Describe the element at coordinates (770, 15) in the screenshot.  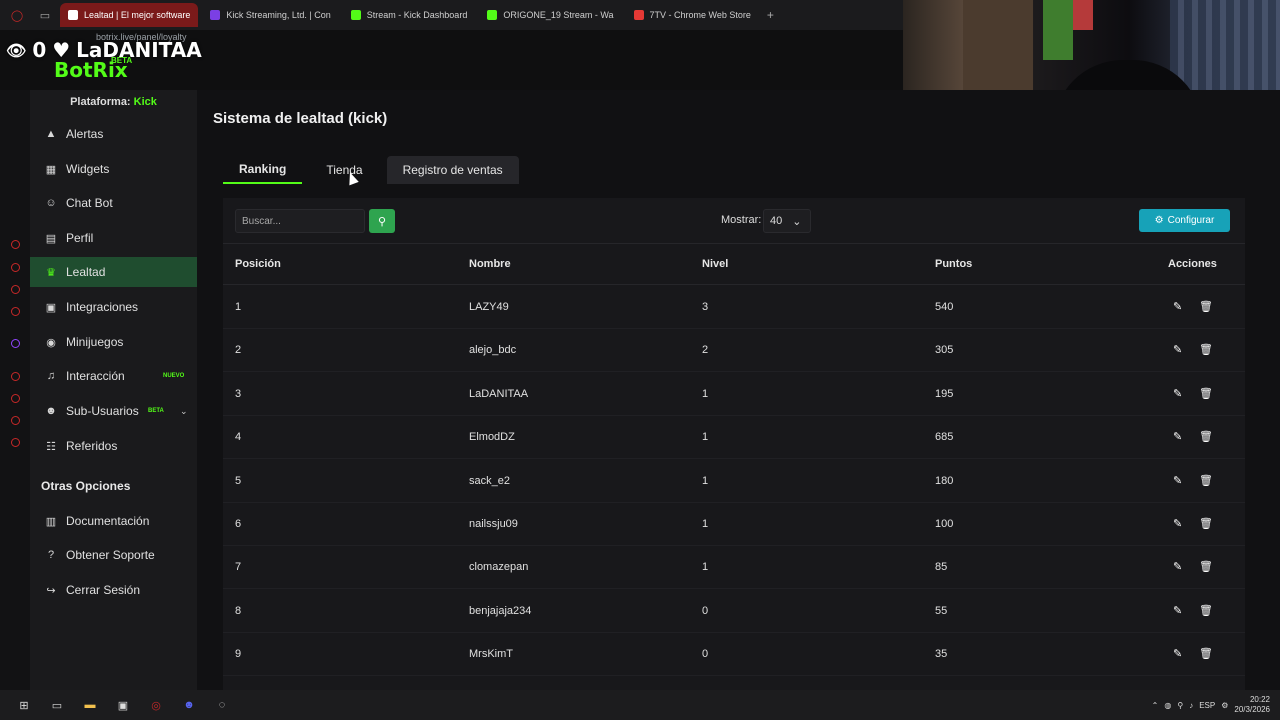
I see `new-tab-button: +` at that location.